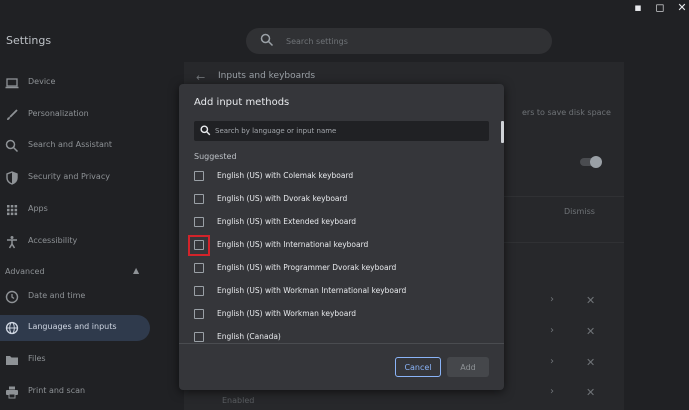 This screenshot has width=689, height=410. What do you see at coordinates (200, 77) in the screenshot?
I see `back-arrow-icon: ←` at bounding box center [200, 77].